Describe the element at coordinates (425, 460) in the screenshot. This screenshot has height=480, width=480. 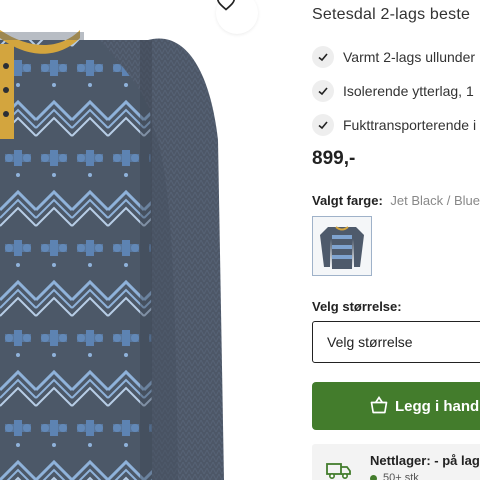
I see `stock-title: Nettlager: - på lag` at that location.